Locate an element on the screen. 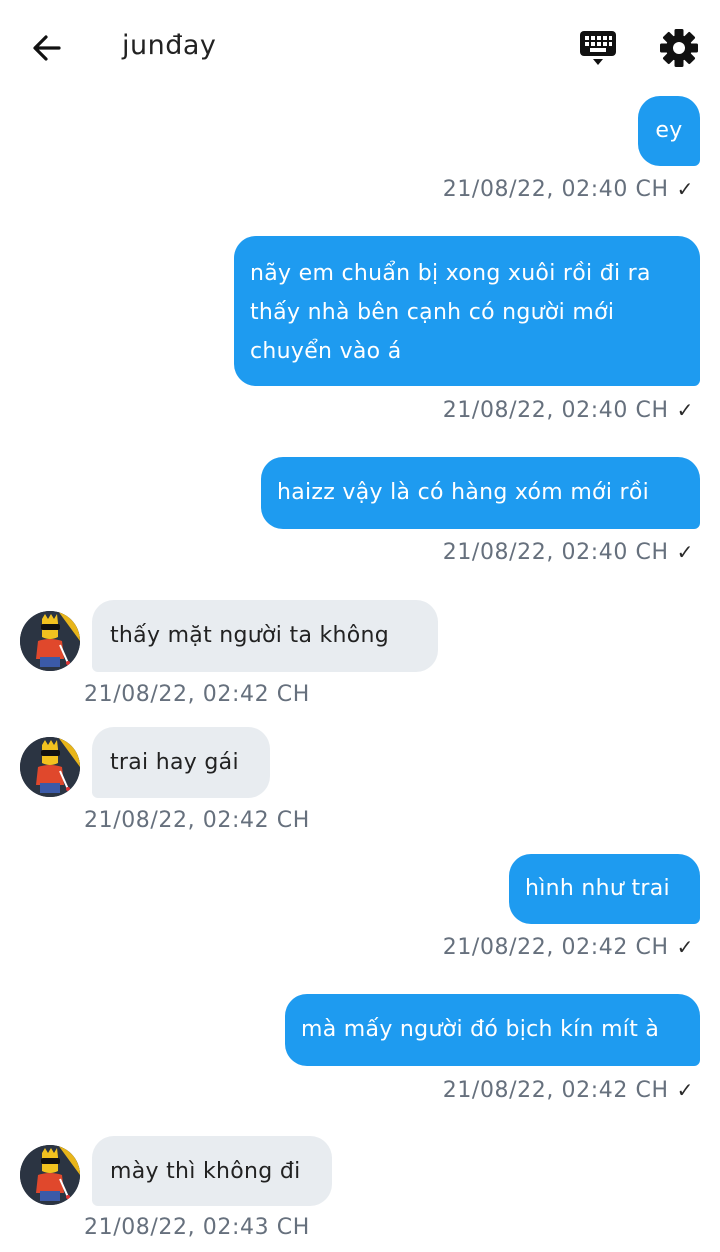  chat-header: junđay is located at coordinates (360, 46).